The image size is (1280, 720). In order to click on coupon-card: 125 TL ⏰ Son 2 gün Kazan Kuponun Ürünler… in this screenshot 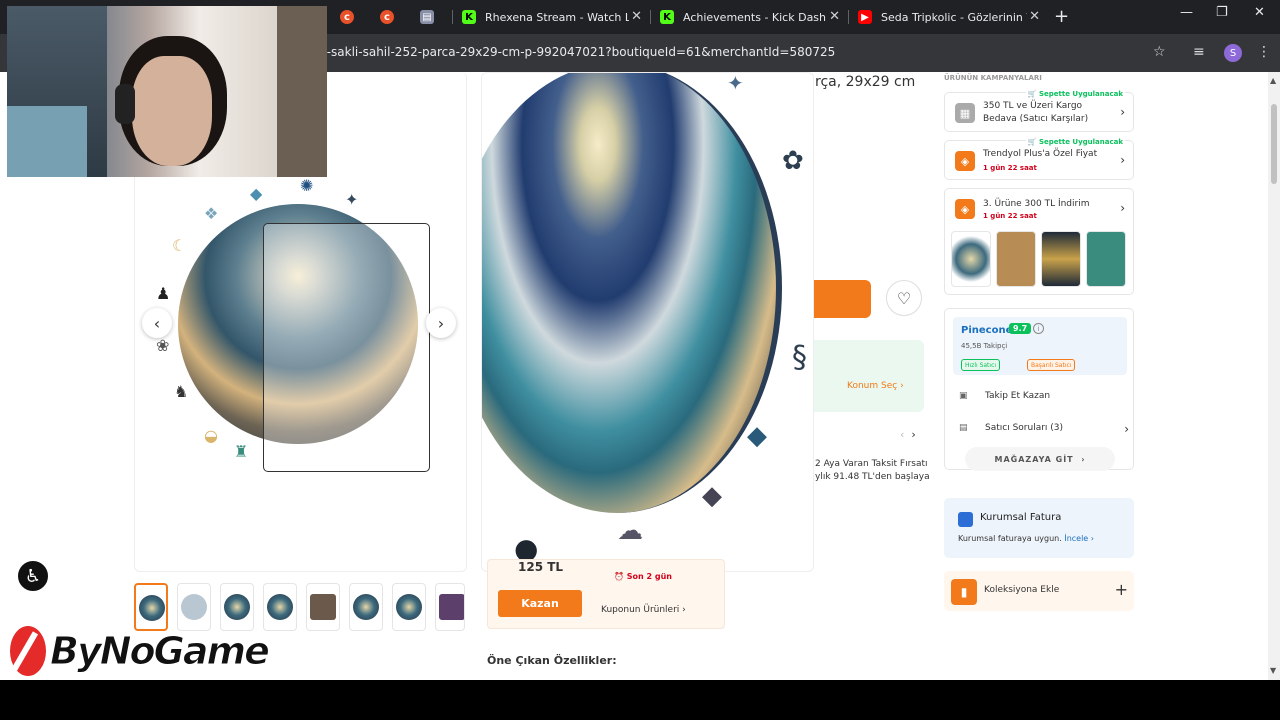, I will do `click(606, 594)`.